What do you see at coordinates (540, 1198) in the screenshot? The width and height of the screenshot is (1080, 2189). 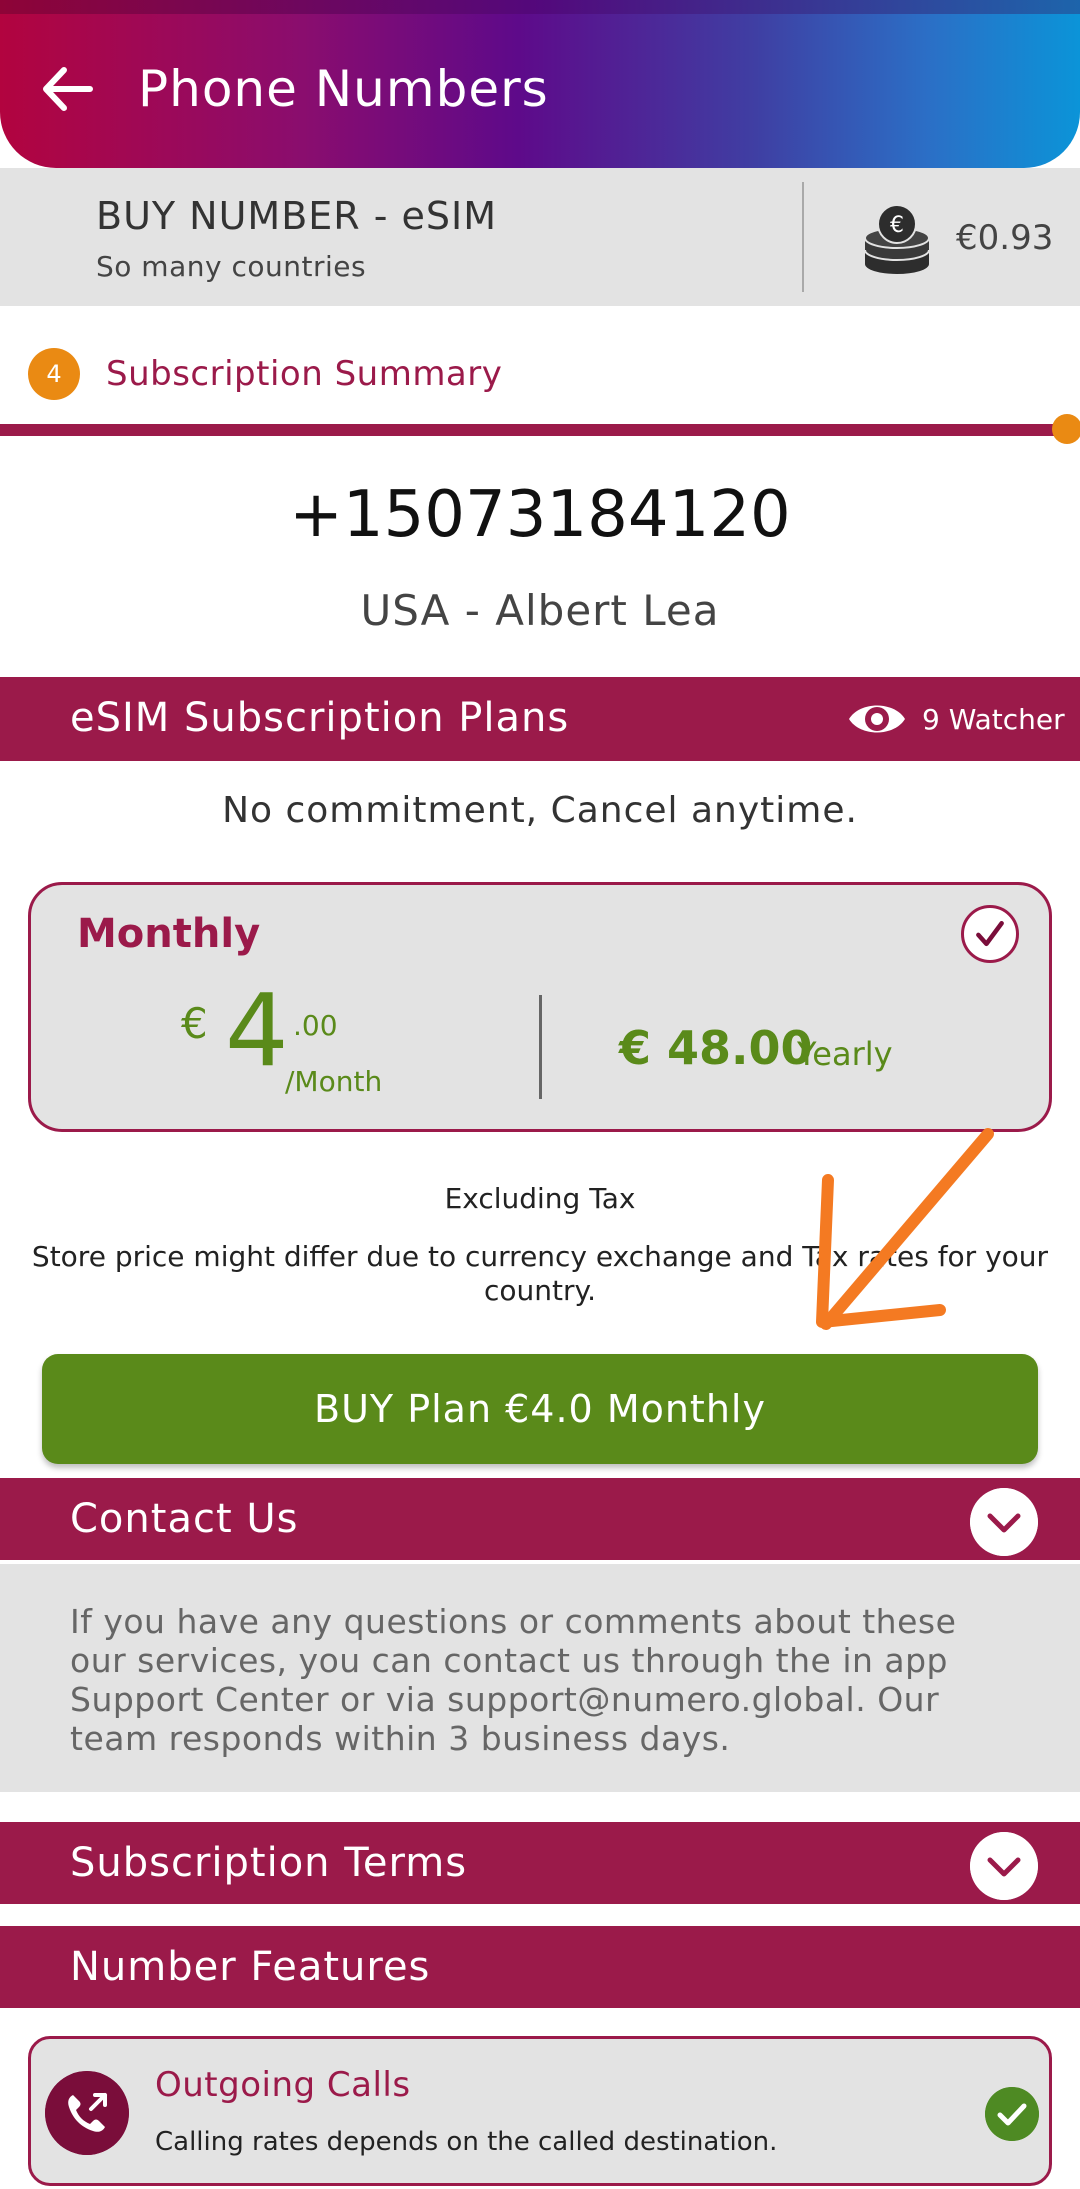 I see `tax-note: Excluding Tax` at bounding box center [540, 1198].